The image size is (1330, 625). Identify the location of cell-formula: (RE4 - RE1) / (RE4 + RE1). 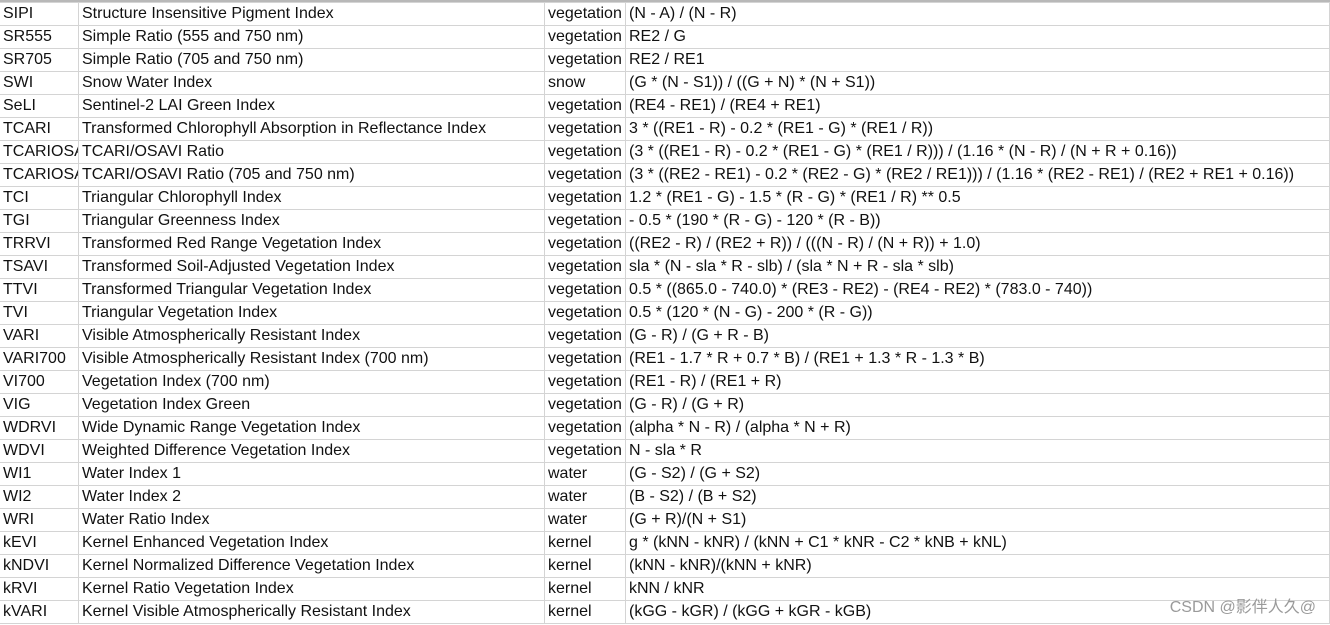
(977, 106).